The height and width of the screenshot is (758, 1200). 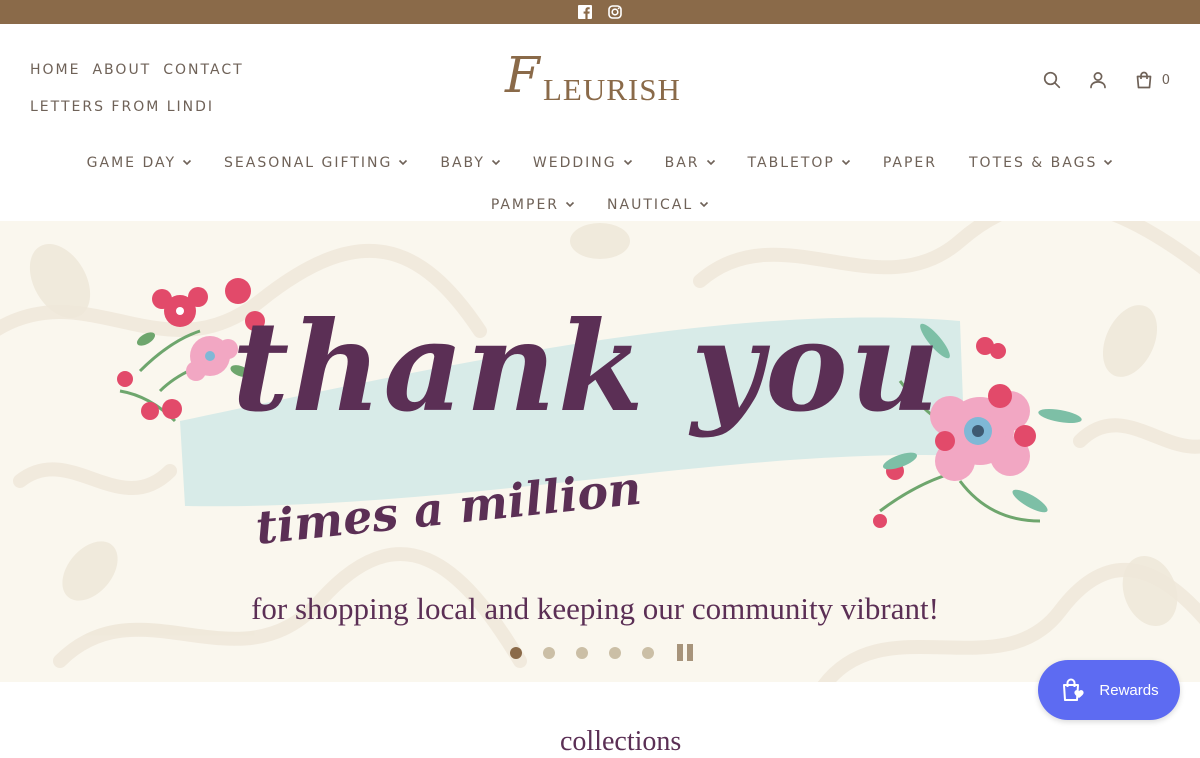 What do you see at coordinates (122, 107) in the screenshot?
I see `nav-letters-from-lindi: LETTERS FROM LINDI` at bounding box center [122, 107].